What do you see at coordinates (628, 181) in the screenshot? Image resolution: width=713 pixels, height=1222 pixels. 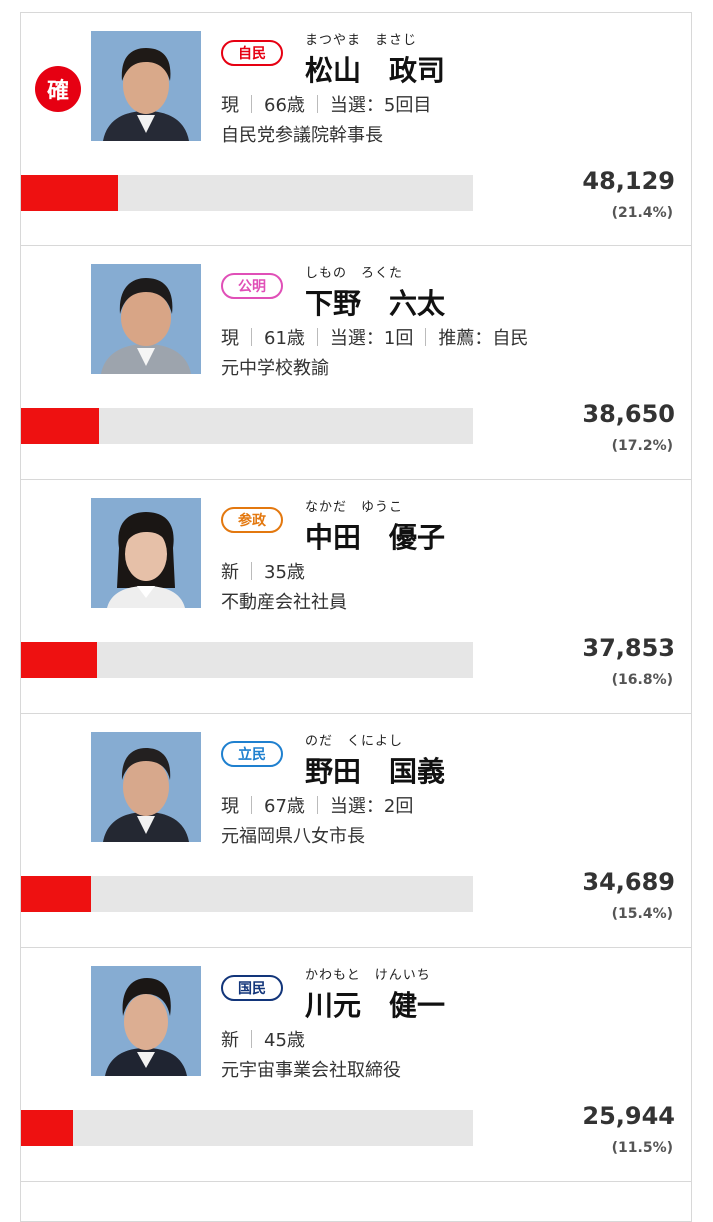 I see `vote-count: 48,129` at bounding box center [628, 181].